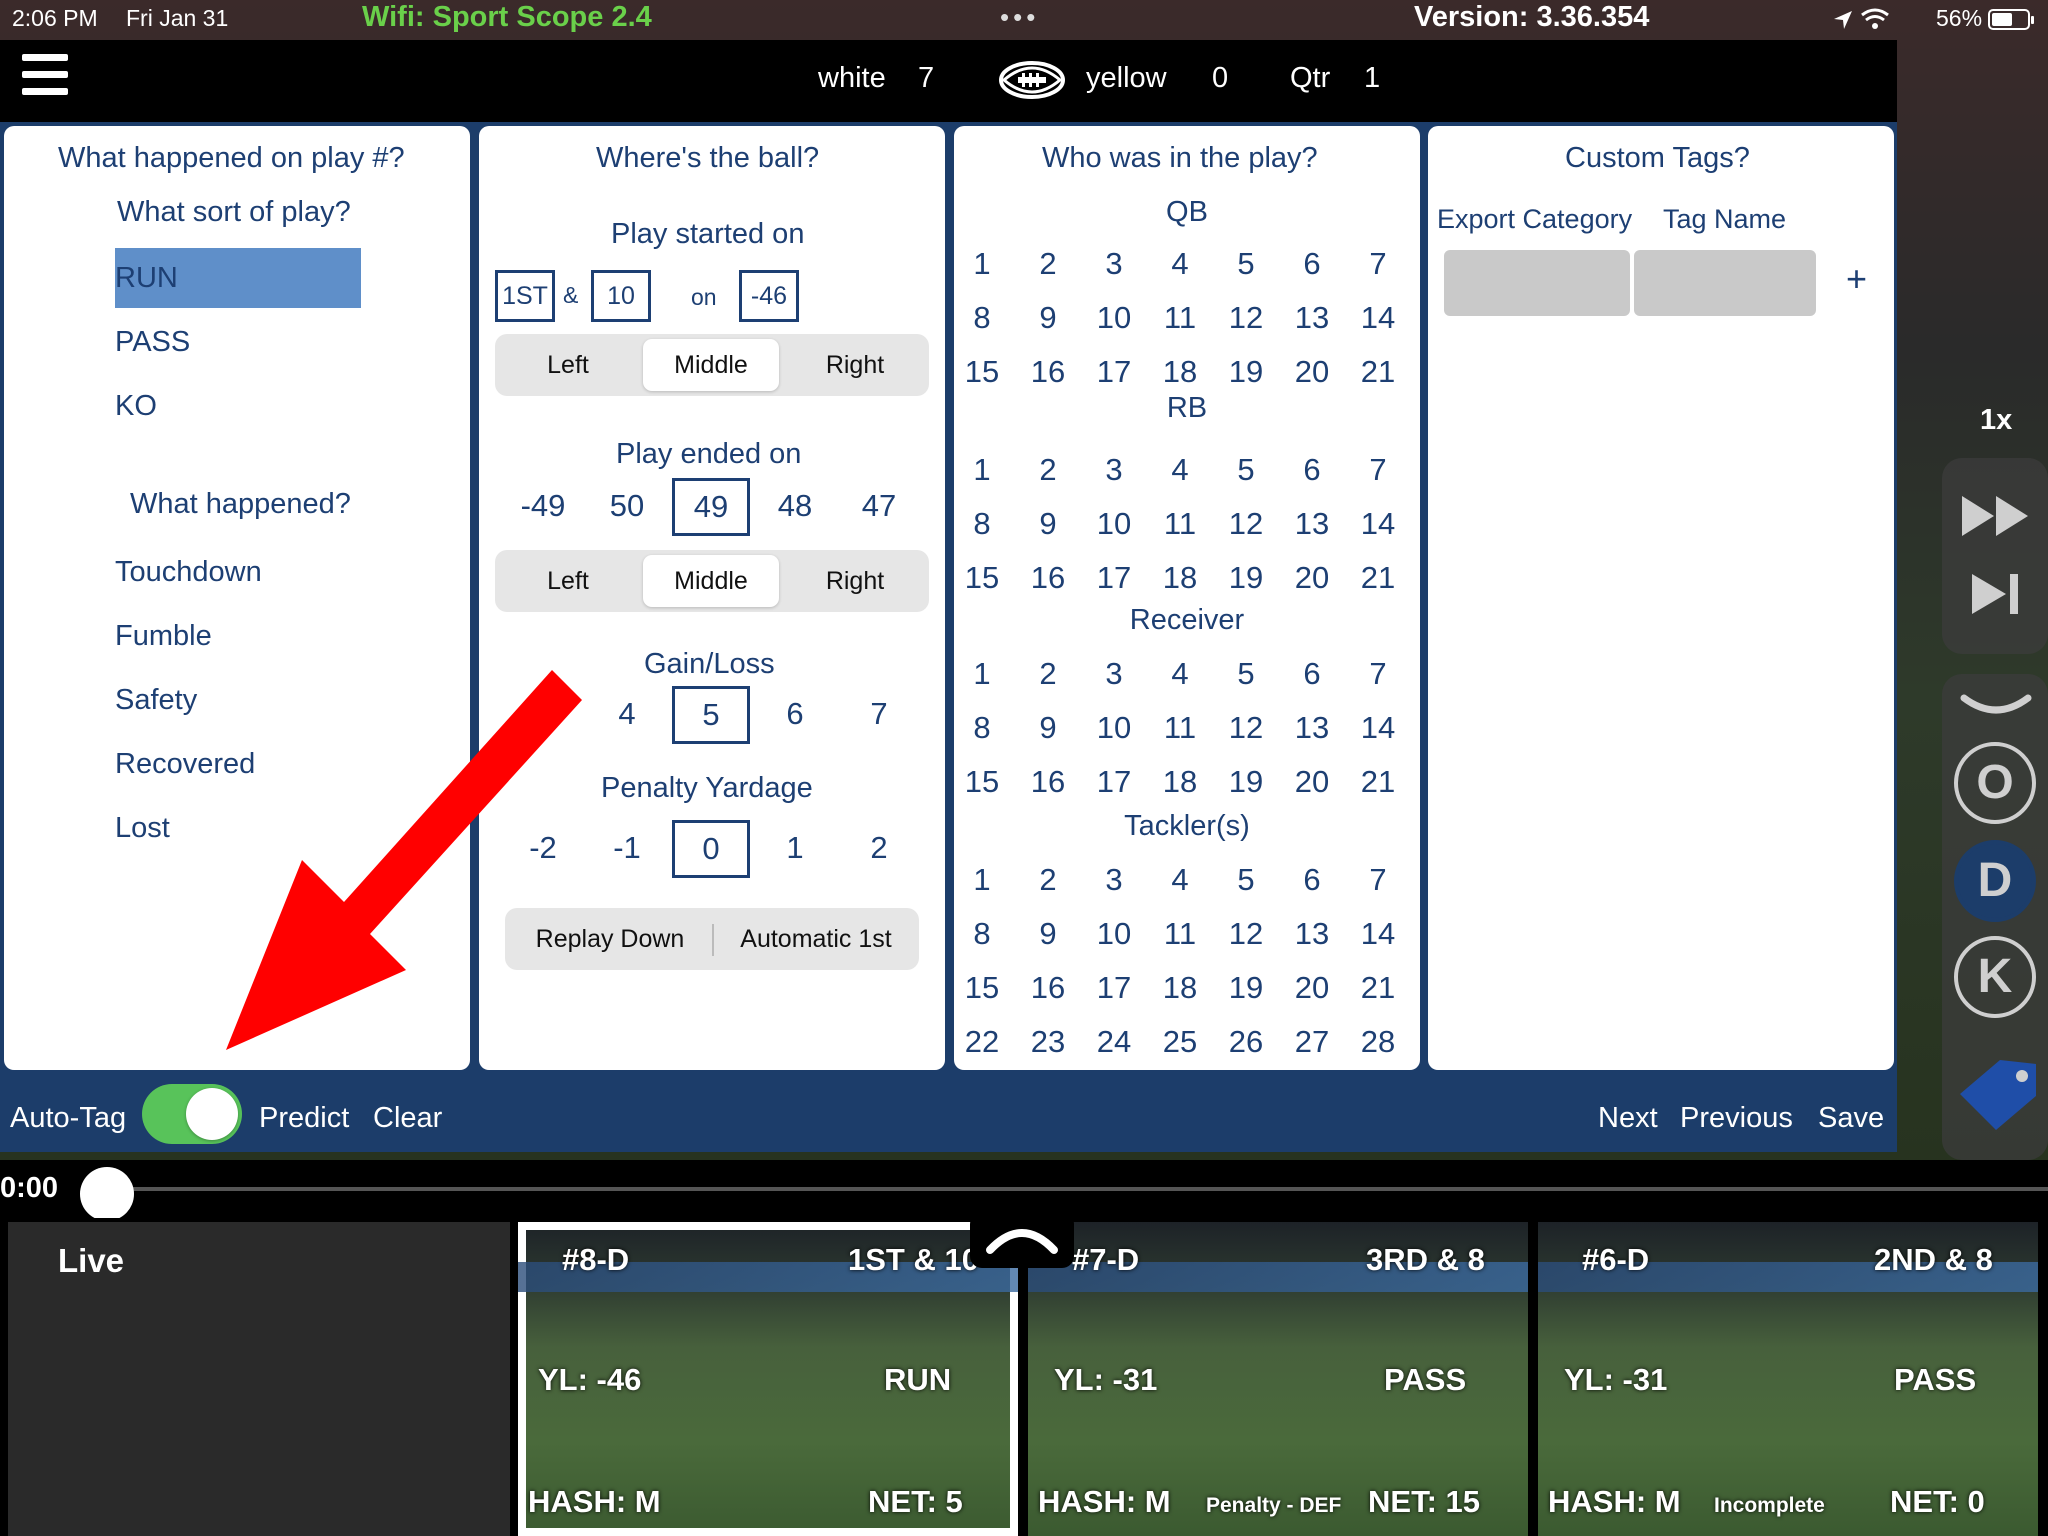  I want to click on outcome-lost: Lost, so click(142, 828).